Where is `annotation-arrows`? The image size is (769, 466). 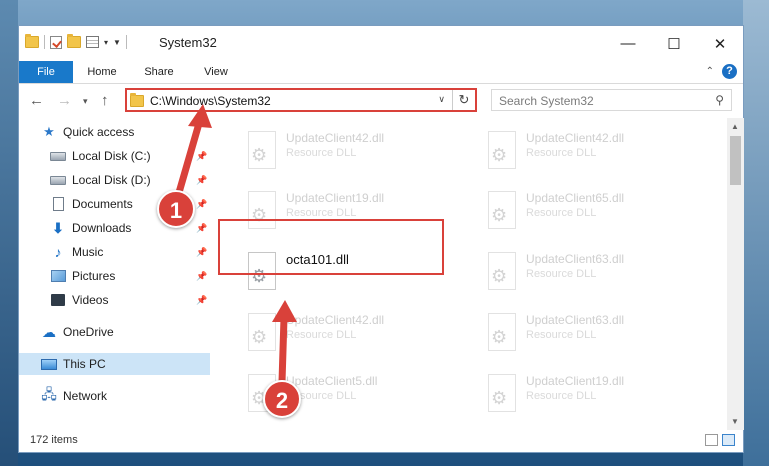
annotation-arrows is located at coordinates (235, 245).